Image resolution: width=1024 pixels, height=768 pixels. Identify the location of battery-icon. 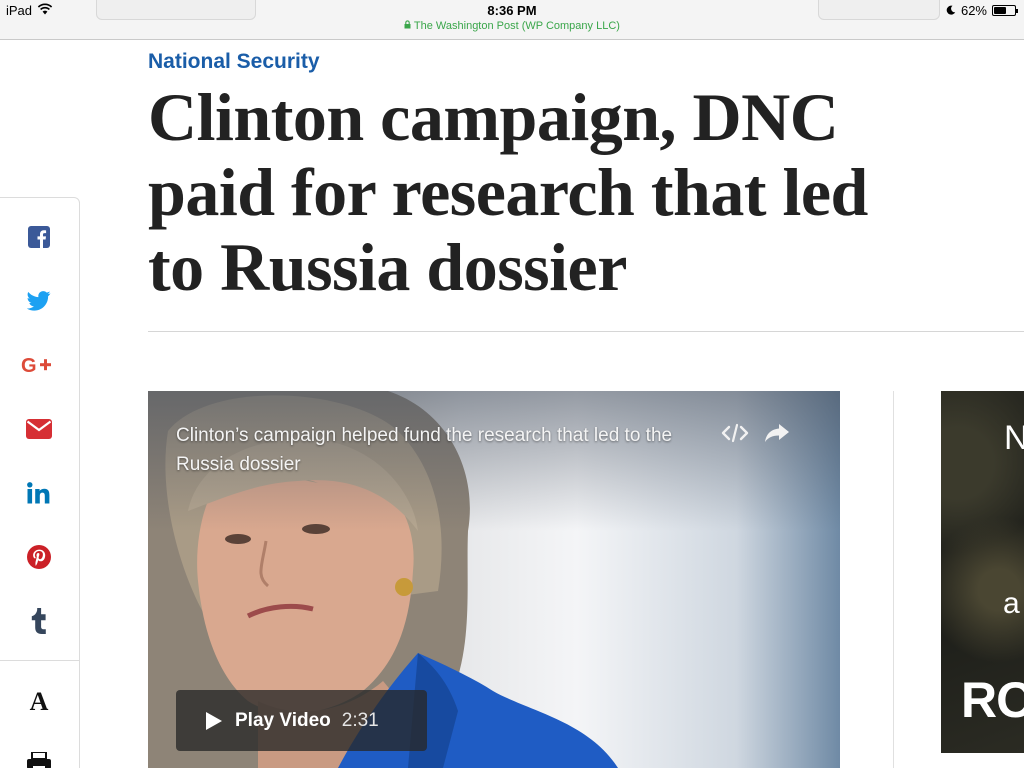
(1005, 10).